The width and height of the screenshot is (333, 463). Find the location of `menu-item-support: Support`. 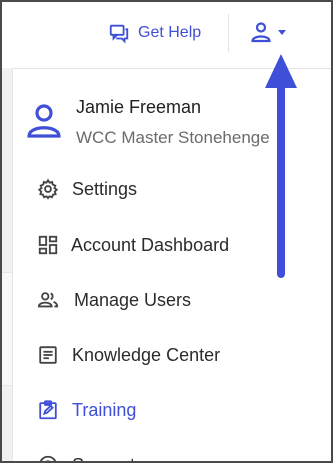

menu-item-support: Support is located at coordinates (86, 456).